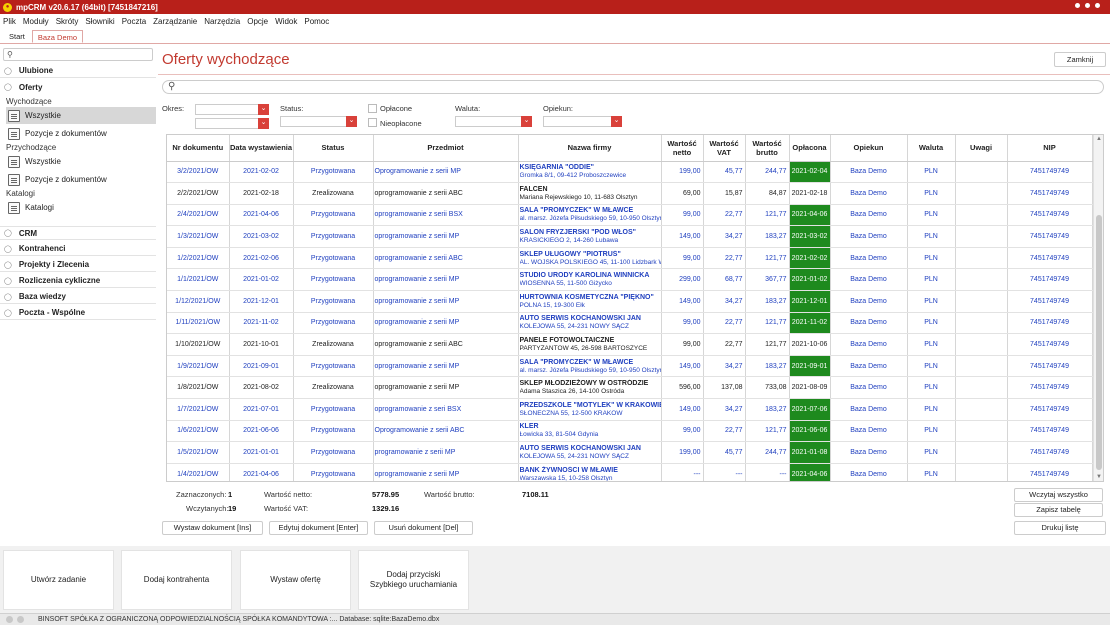 Image resolution: width=1110 pixels, height=625 pixels. What do you see at coordinates (724, 409) in the screenshot?
I see `cell-vat: 34,27` at bounding box center [724, 409].